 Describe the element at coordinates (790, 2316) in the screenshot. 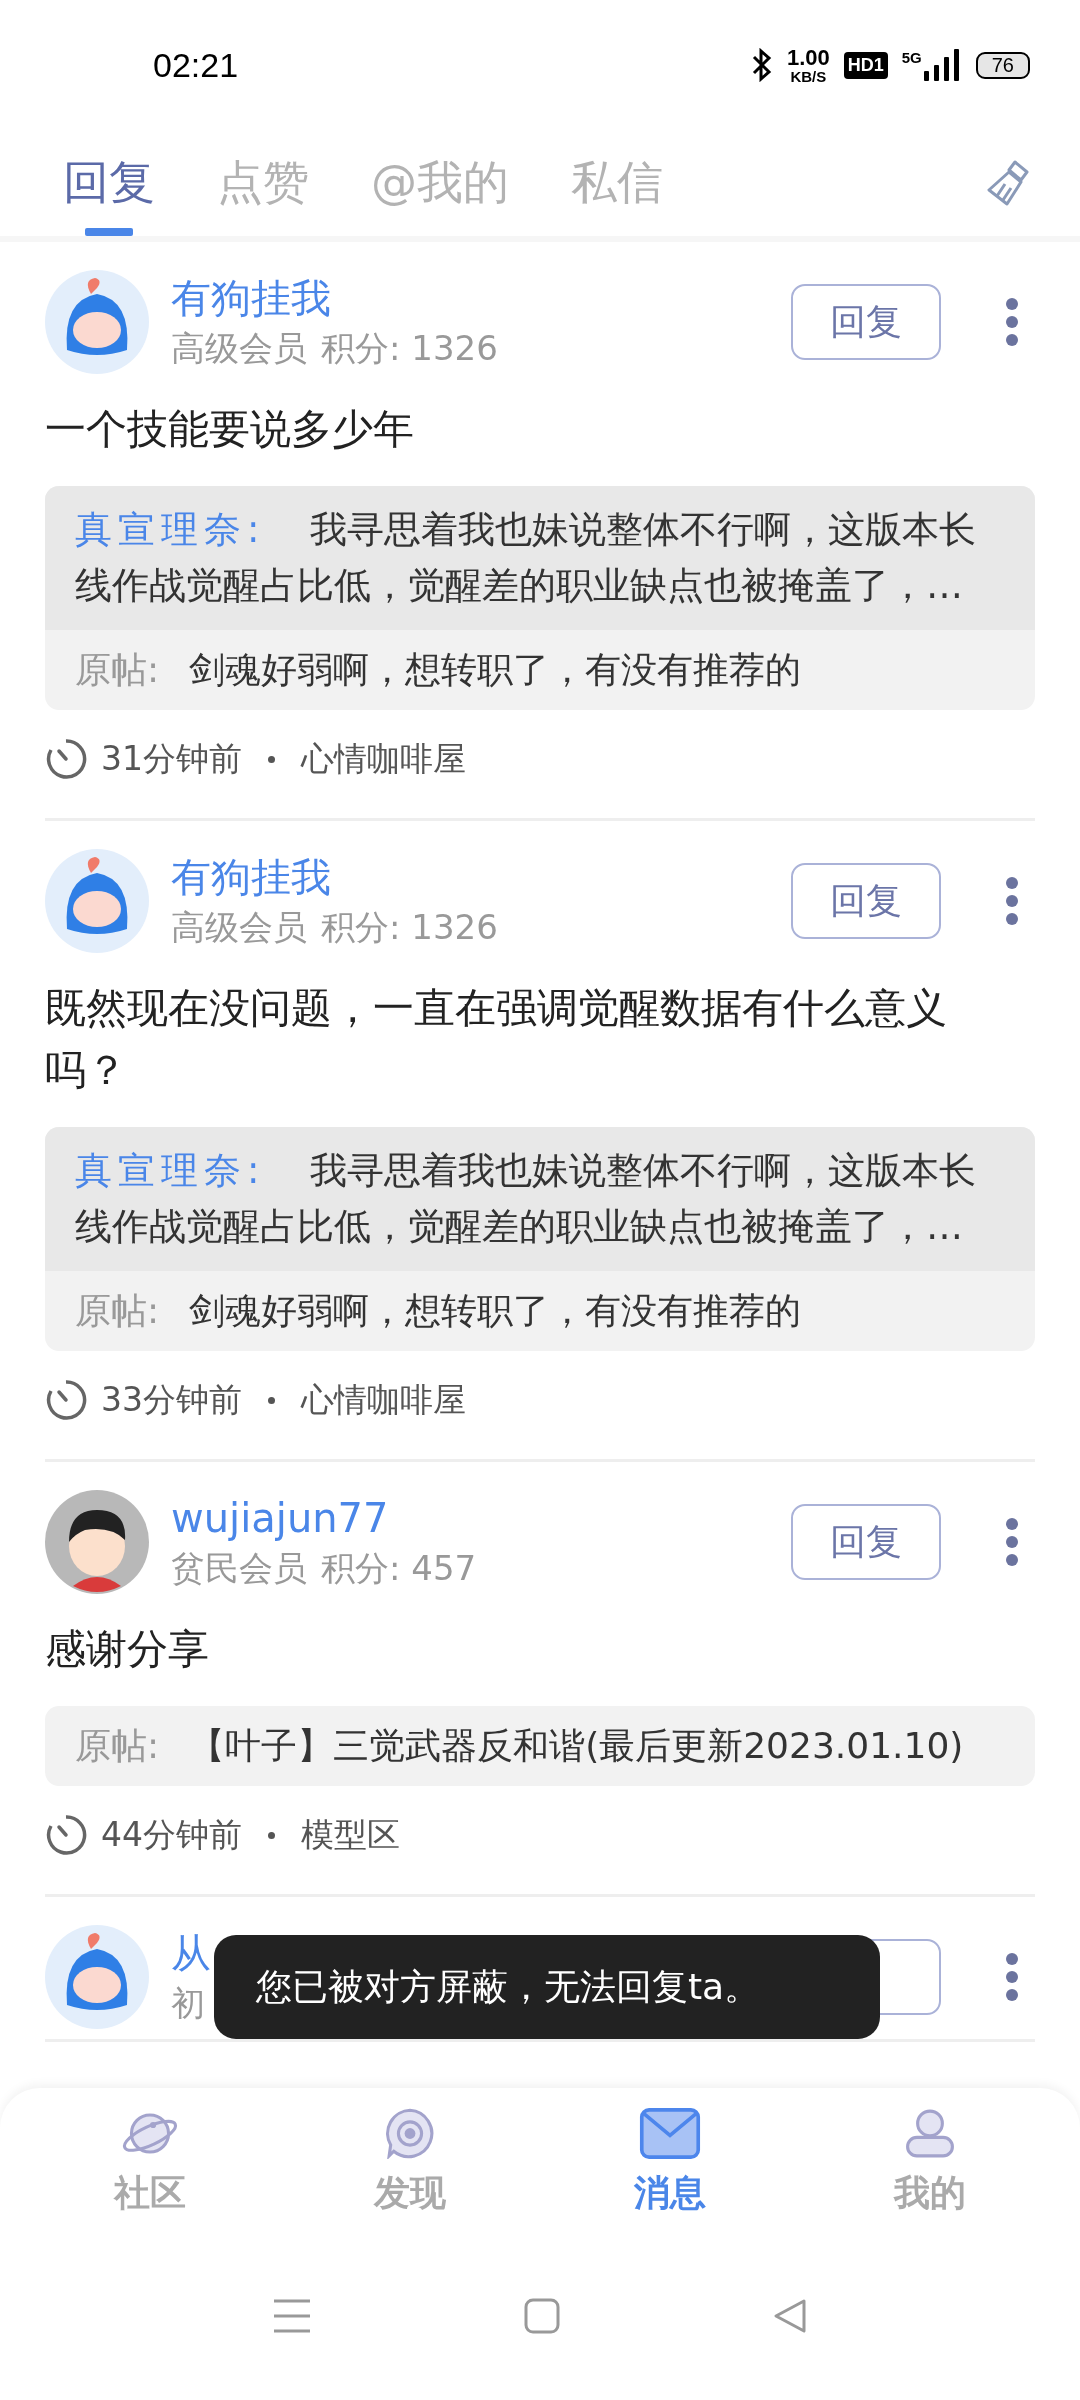

I see `back-icon` at that location.